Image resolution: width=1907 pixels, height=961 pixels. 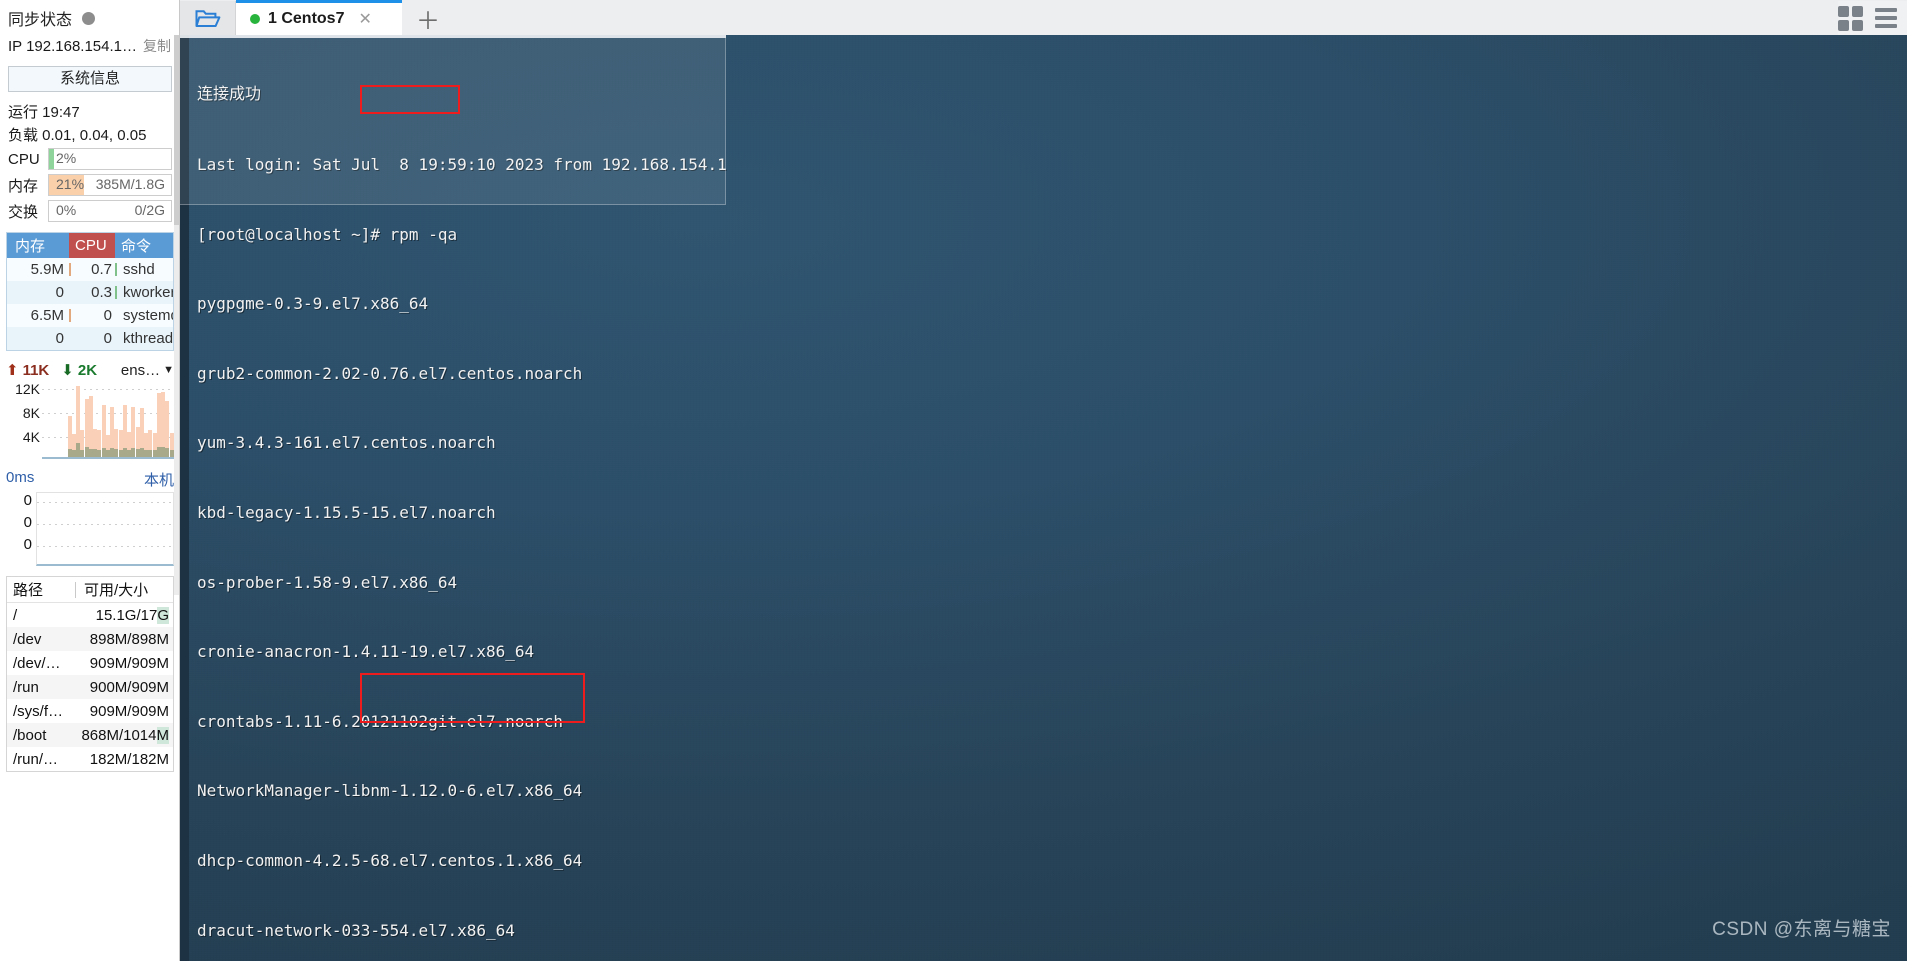 I want to click on system-info-button: 系统信息, so click(x=90, y=79).